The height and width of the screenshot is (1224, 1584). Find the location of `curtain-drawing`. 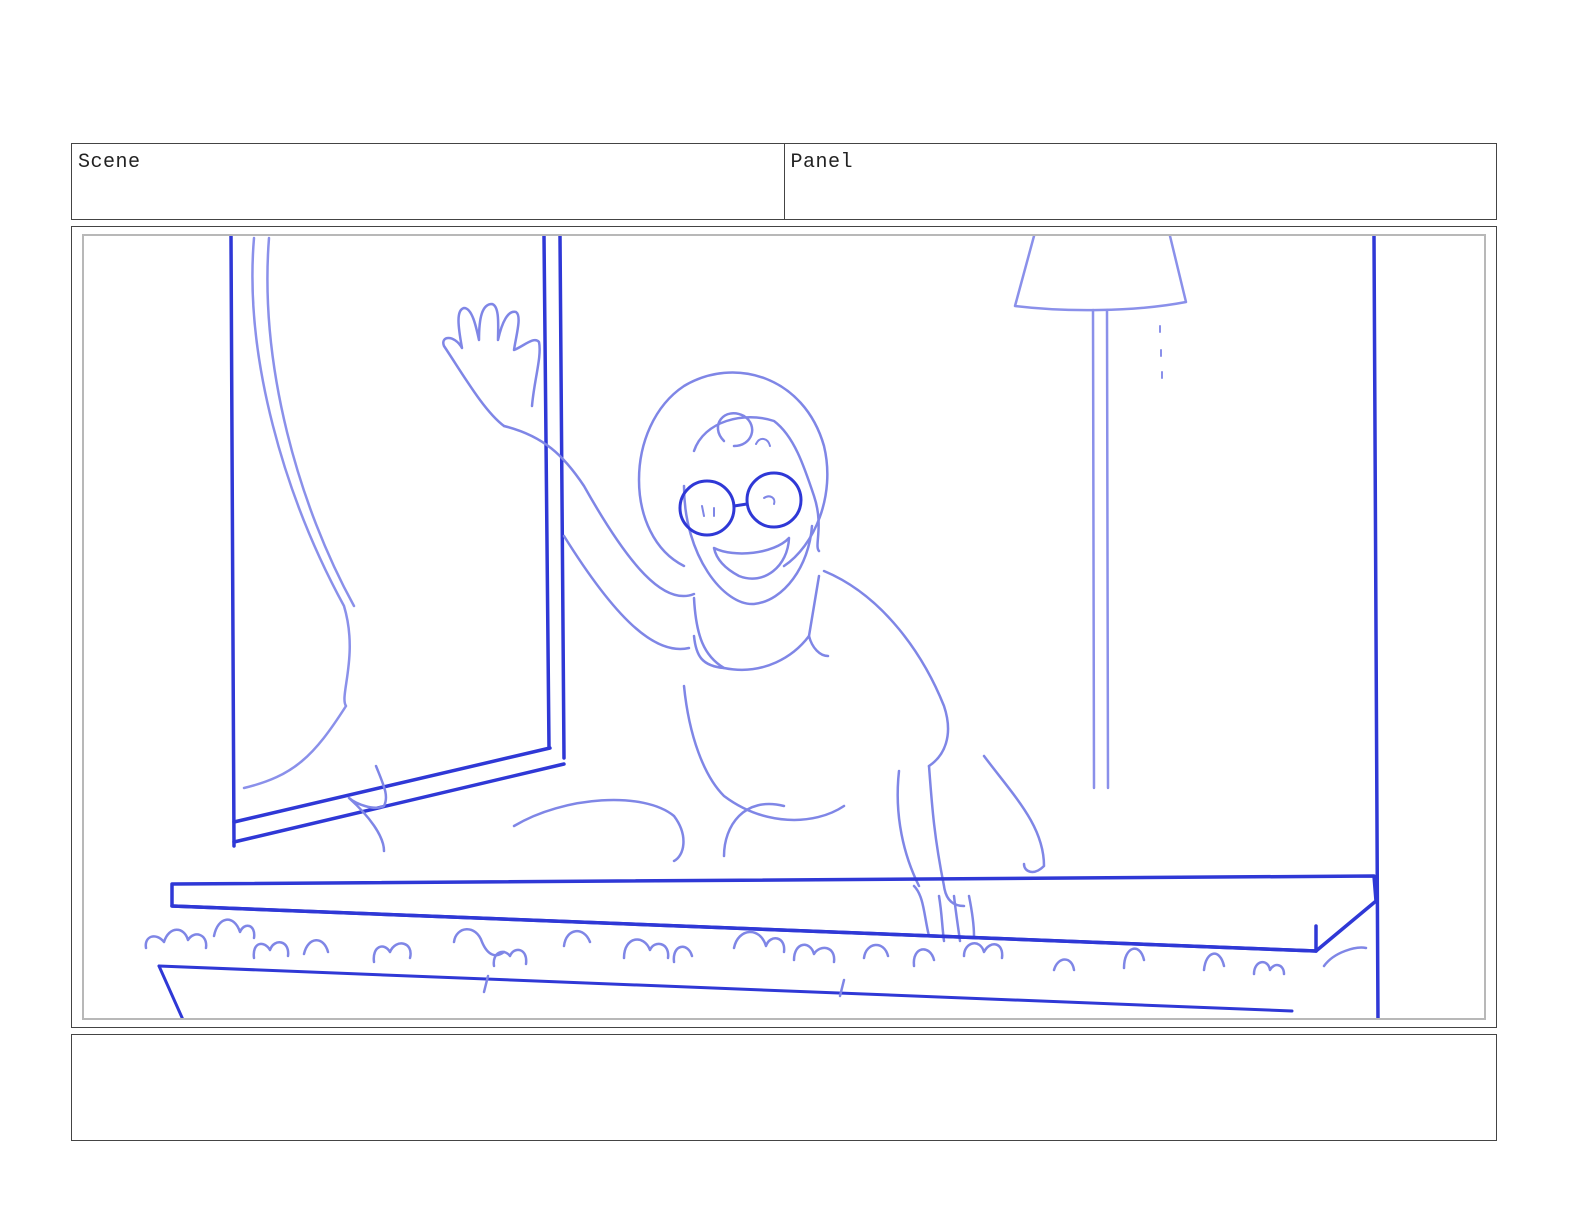

curtain-drawing is located at coordinates (299, 513).